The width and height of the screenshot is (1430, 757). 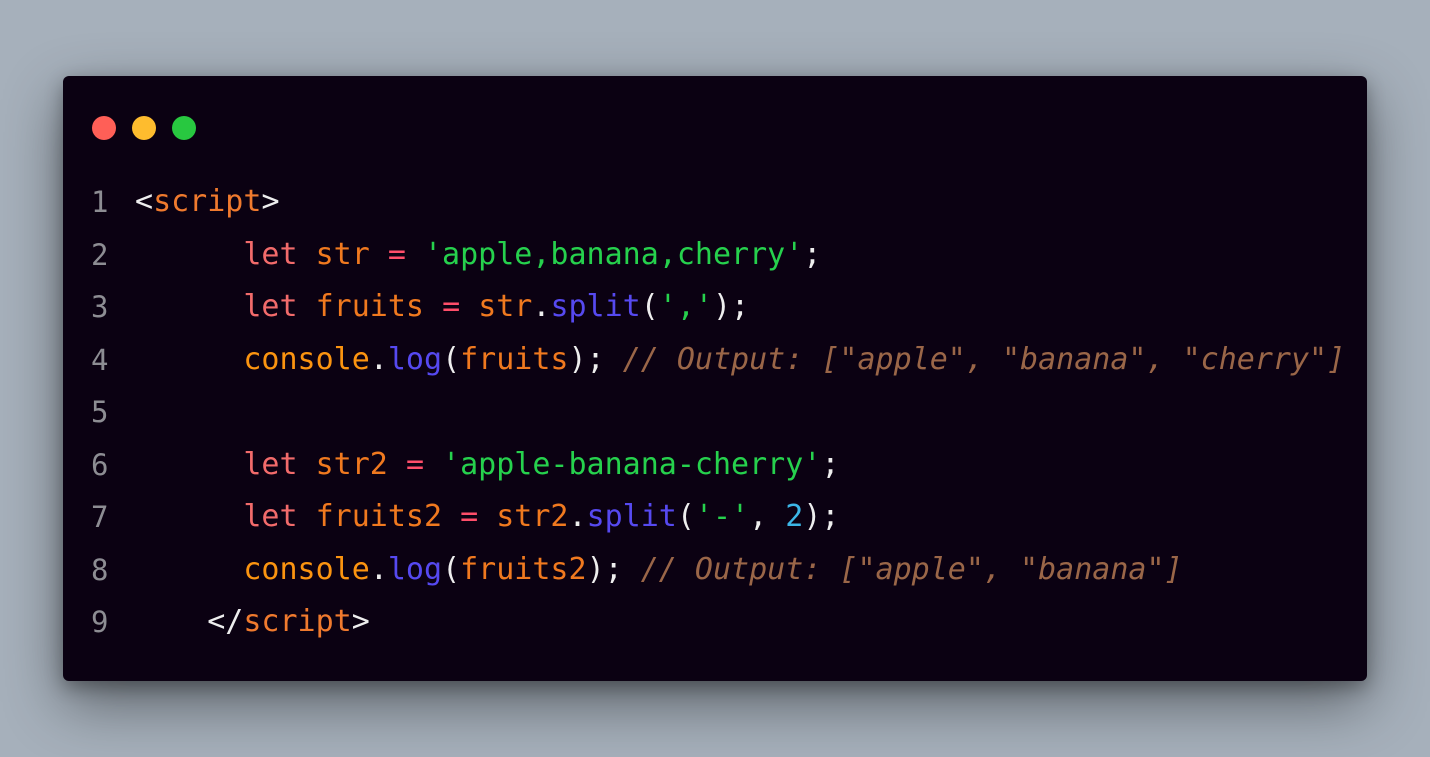 I want to click on code-token: </, so click(x=225, y=621).